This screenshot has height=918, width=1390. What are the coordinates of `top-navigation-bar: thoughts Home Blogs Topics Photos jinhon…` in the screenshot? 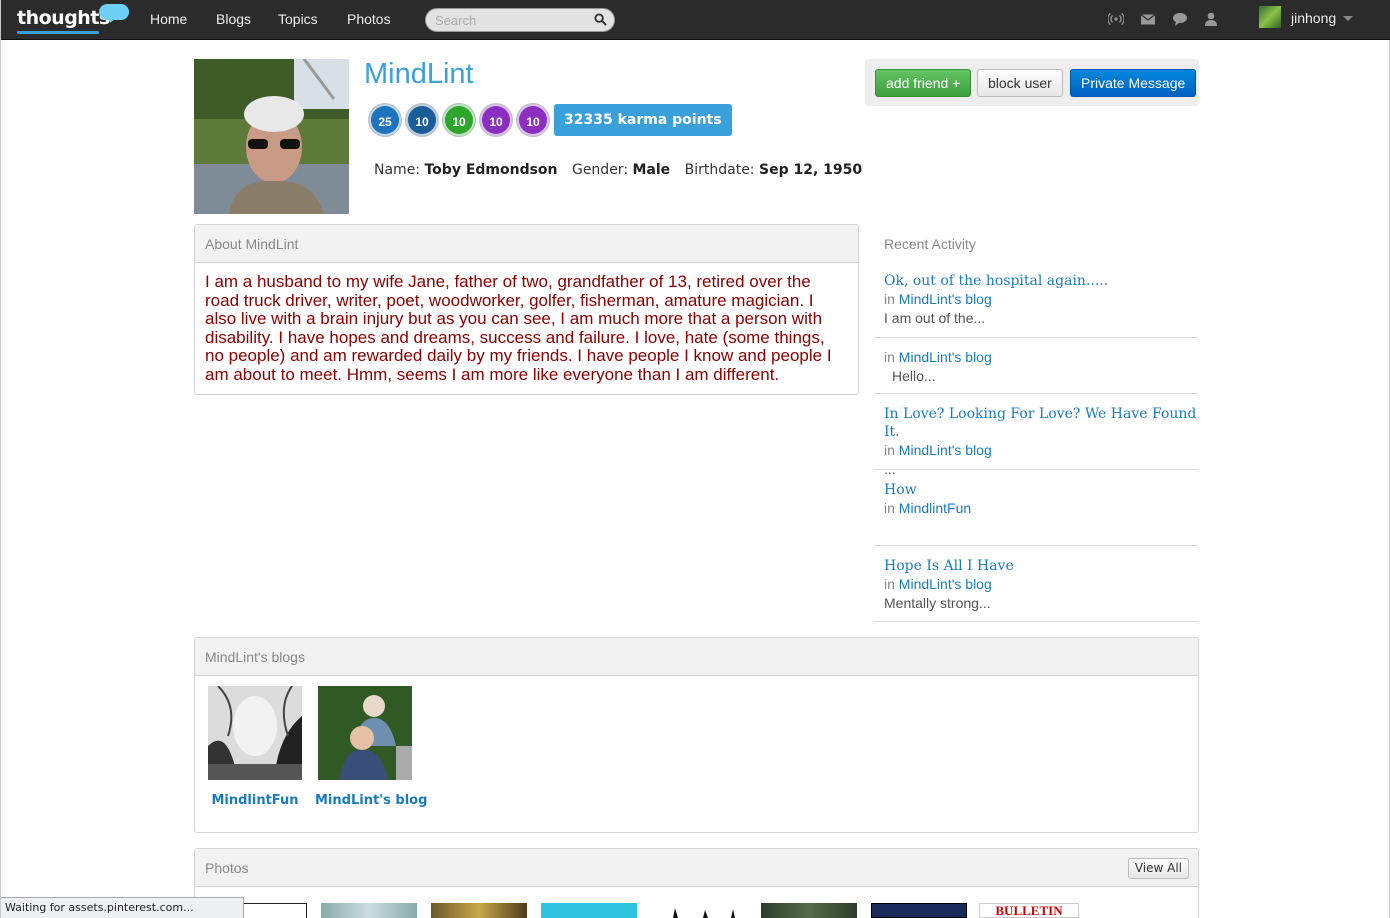 It's located at (695, 20).